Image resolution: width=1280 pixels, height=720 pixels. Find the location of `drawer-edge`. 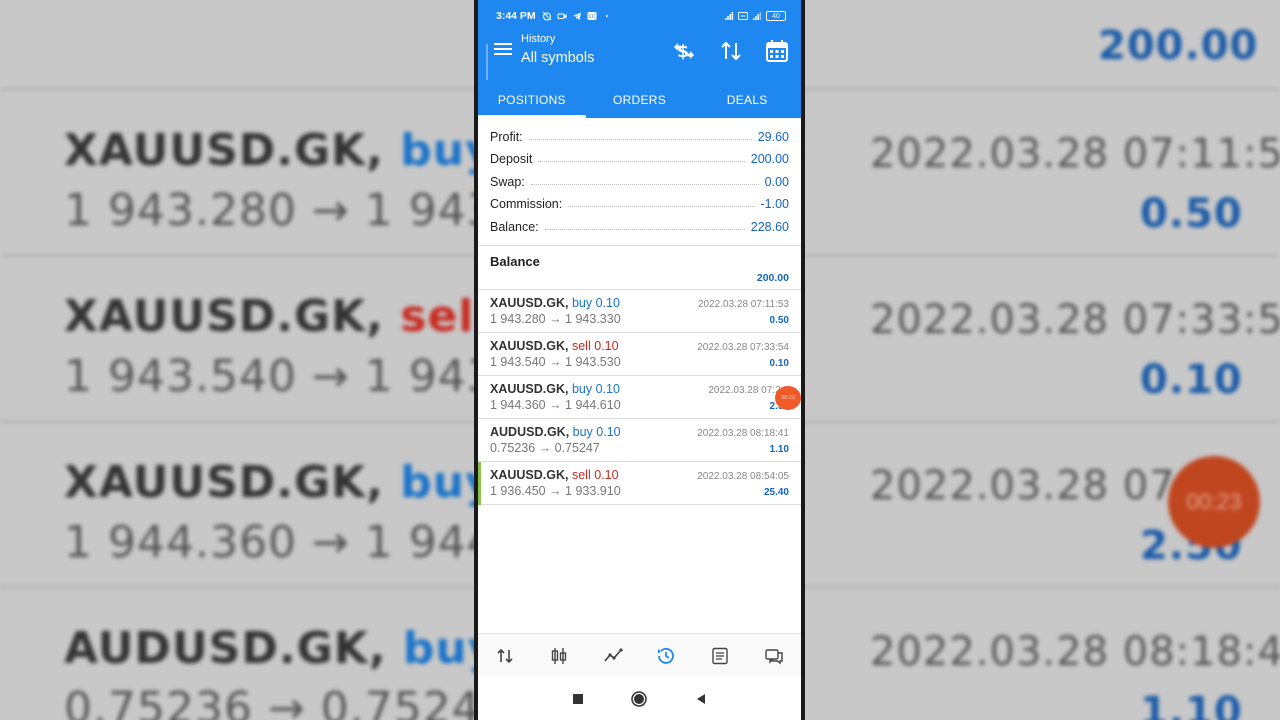

drawer-edge is located at coordinates (487, 62).